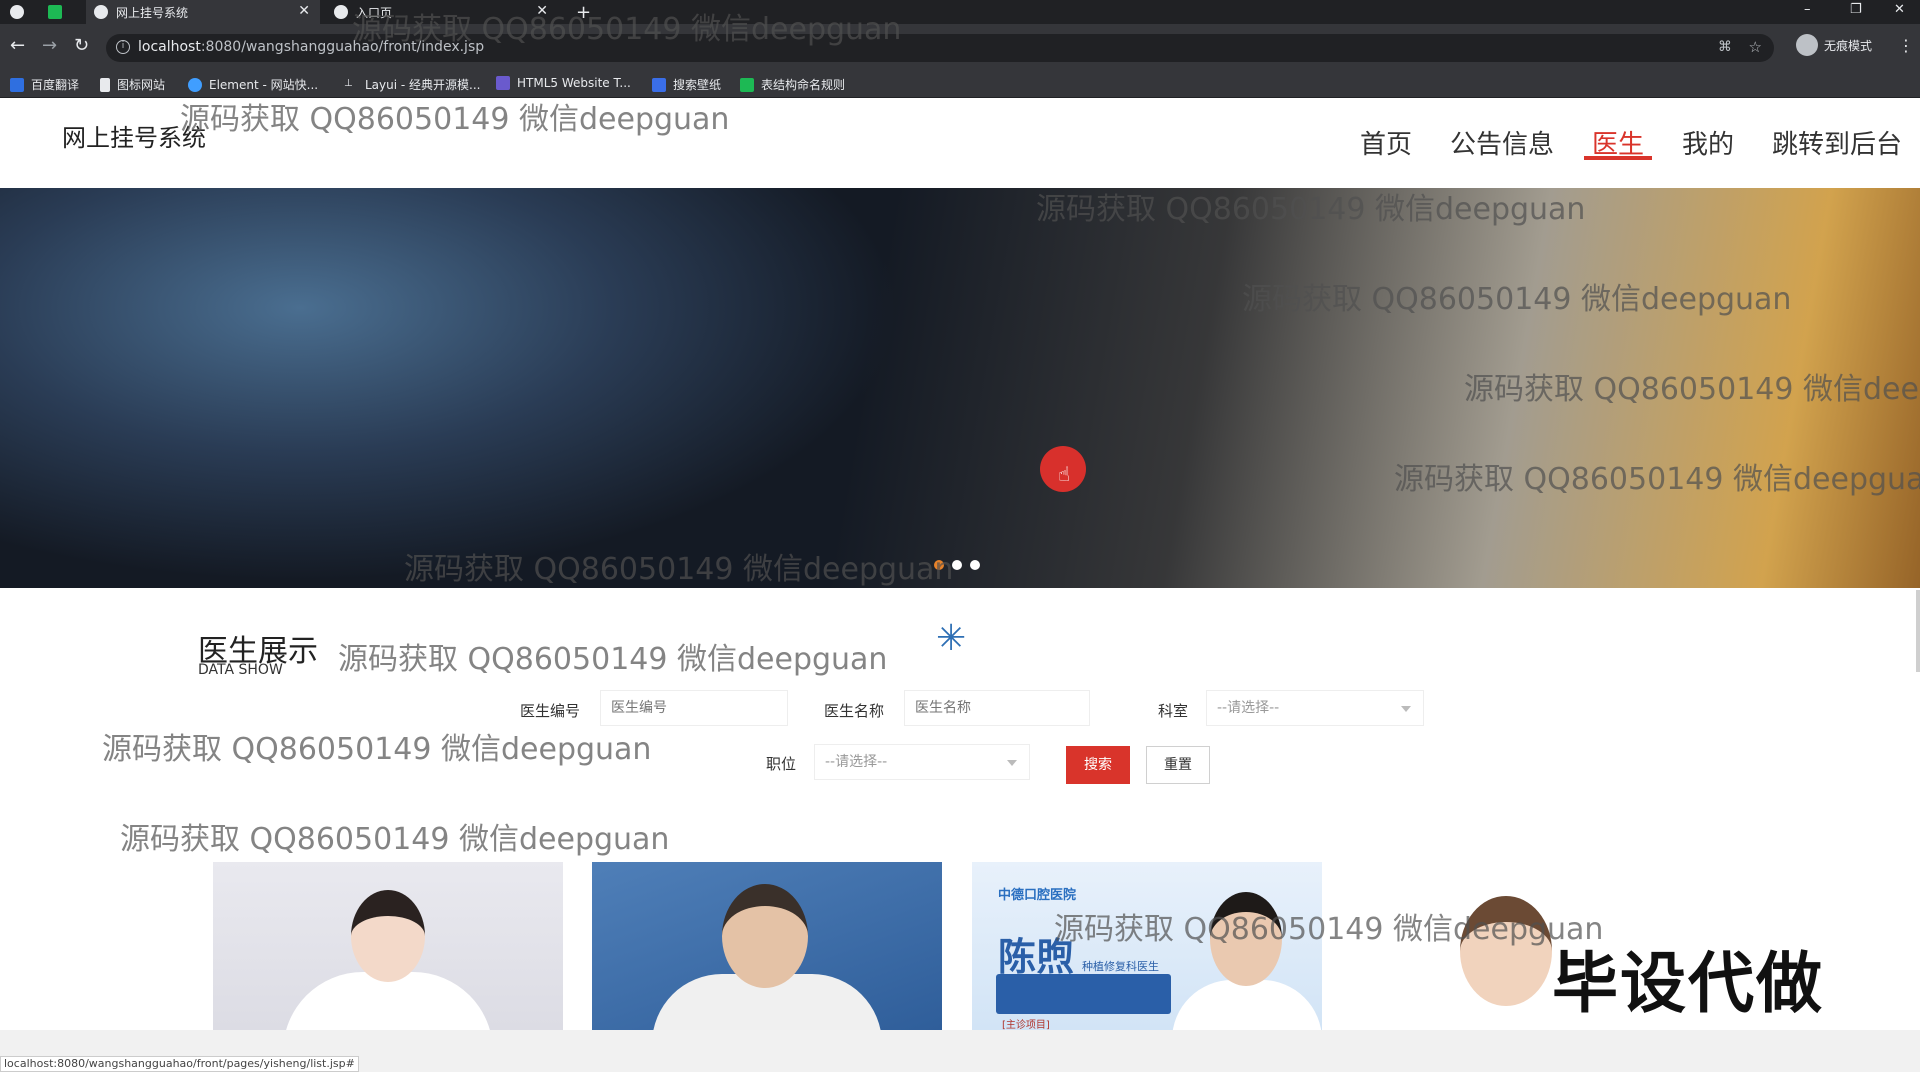 This screenshot has width=1920, height=1072. What do you see at coordinates (1837, 142) in the screenshot?
I see `nav-admin: 跳转到后台` at bounding box center [1837, 142].